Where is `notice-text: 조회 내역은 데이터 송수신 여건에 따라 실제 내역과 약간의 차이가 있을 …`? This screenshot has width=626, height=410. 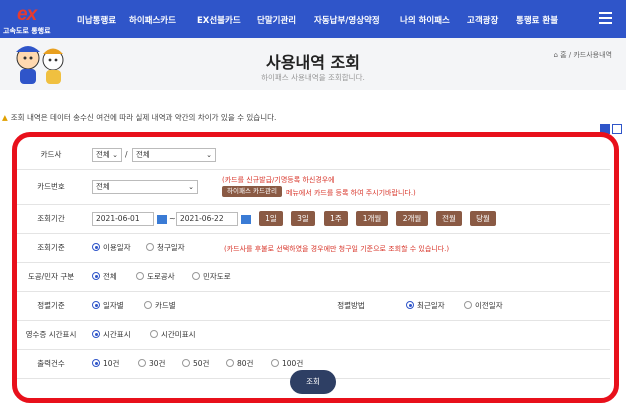 notice-text: 조회 내역은 데이터 송수신 여건에 따라 실제 내역과 약간의 차이가 있을 … is located at coordinates (143, 117).